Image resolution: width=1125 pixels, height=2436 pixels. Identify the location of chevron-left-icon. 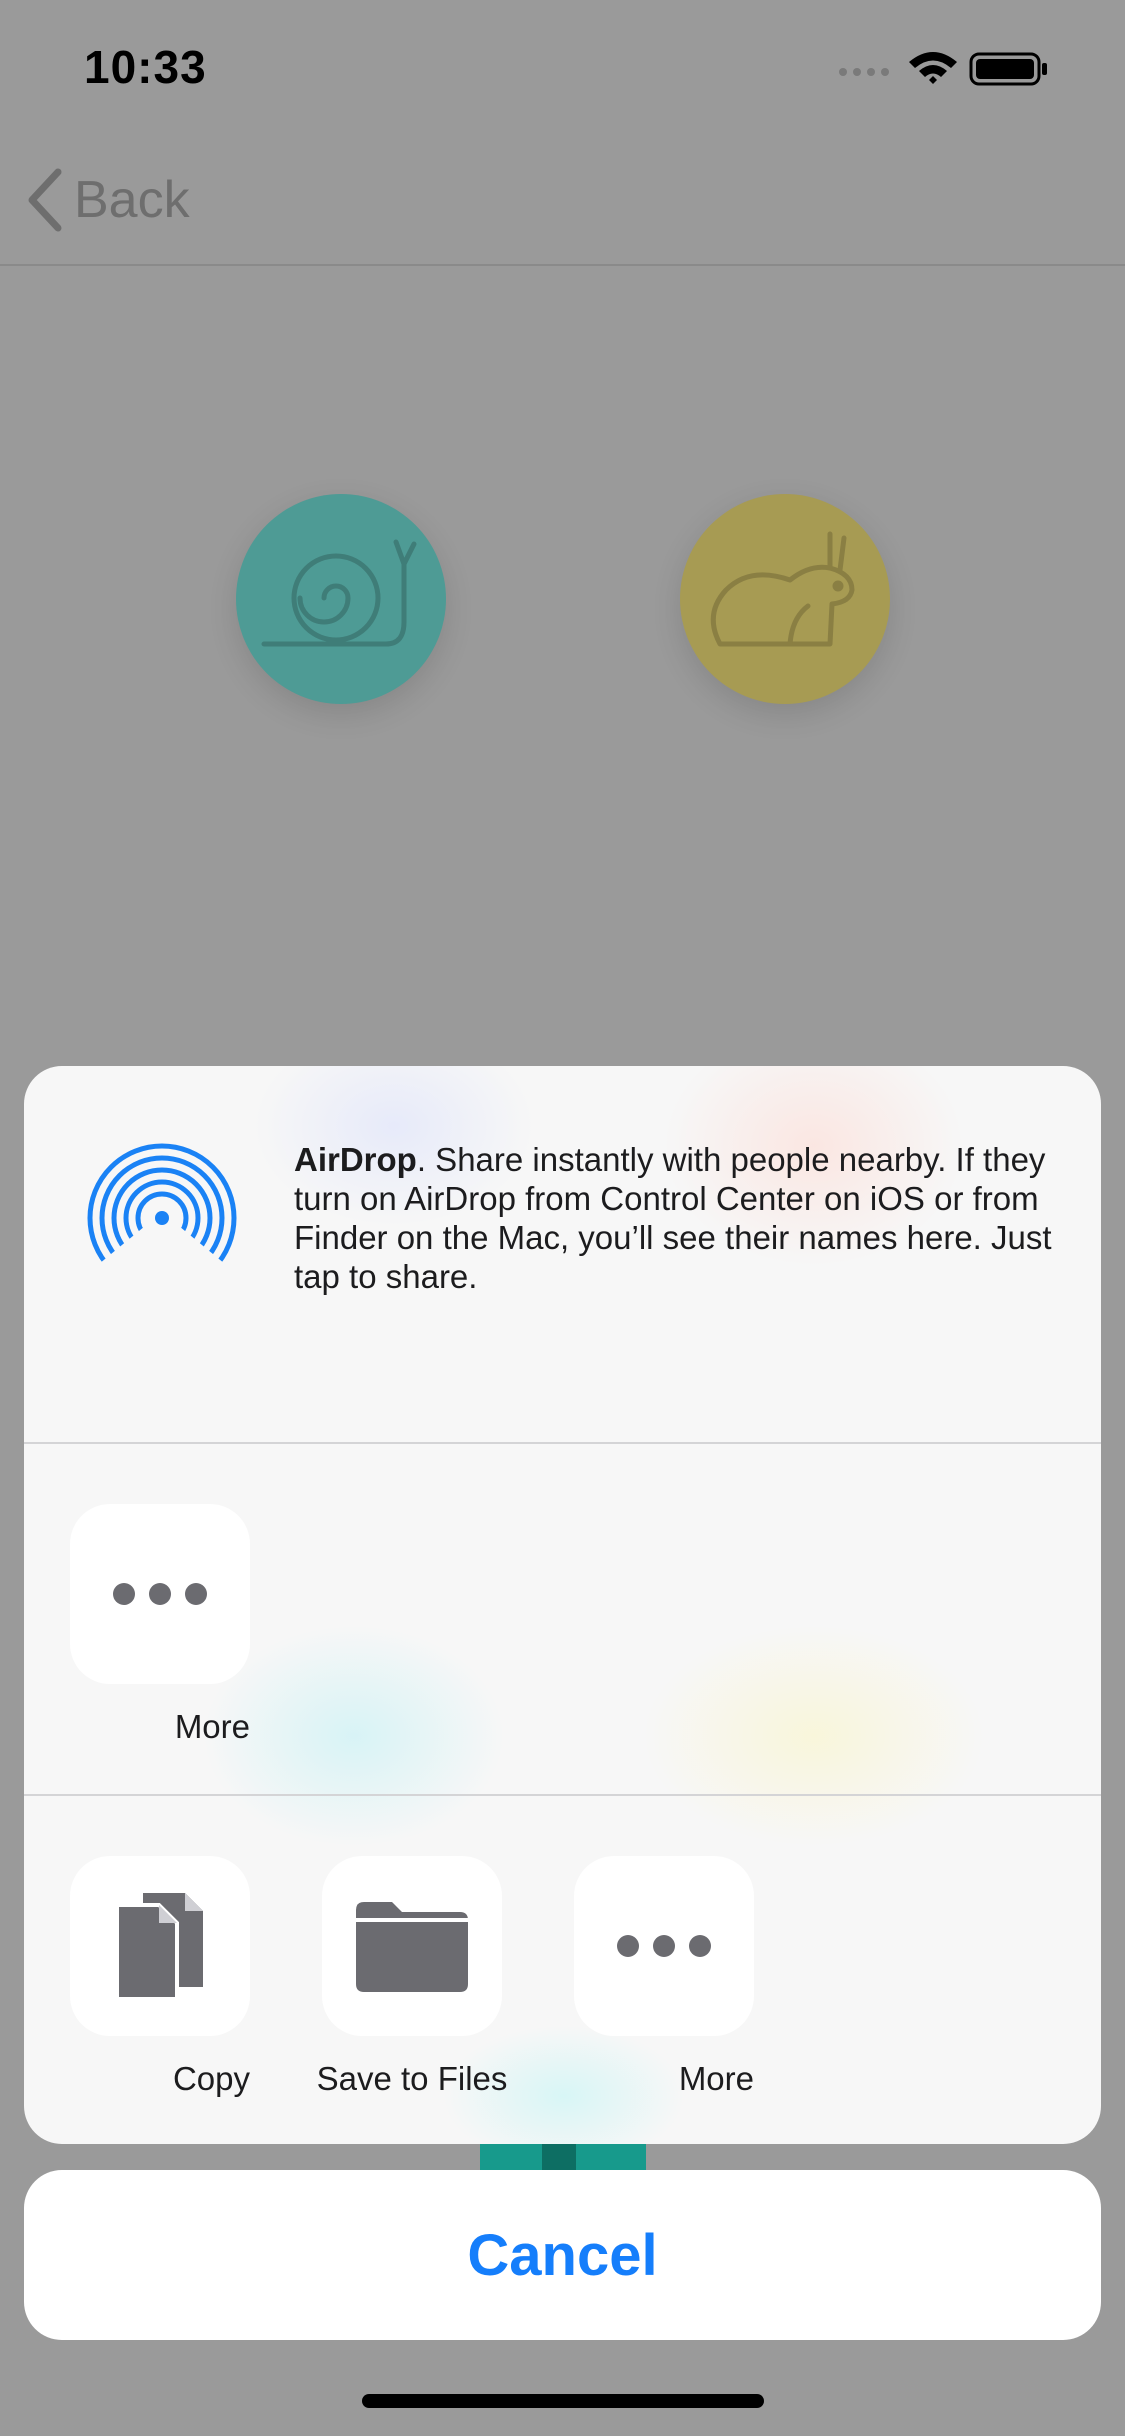
(45, 200).